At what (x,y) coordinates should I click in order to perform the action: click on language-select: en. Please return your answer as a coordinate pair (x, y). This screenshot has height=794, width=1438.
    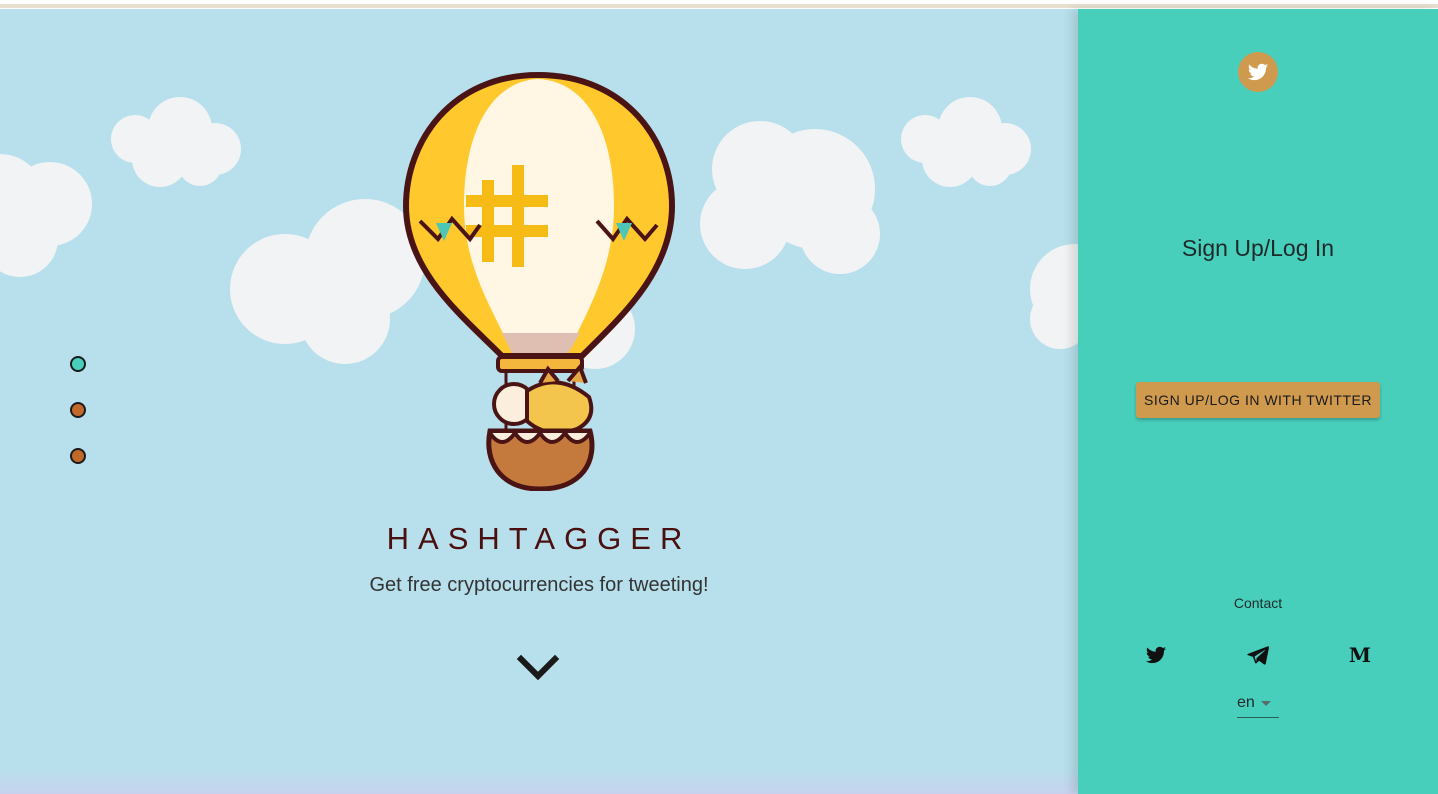
    Looking at the image, I should click on (1258, 705).